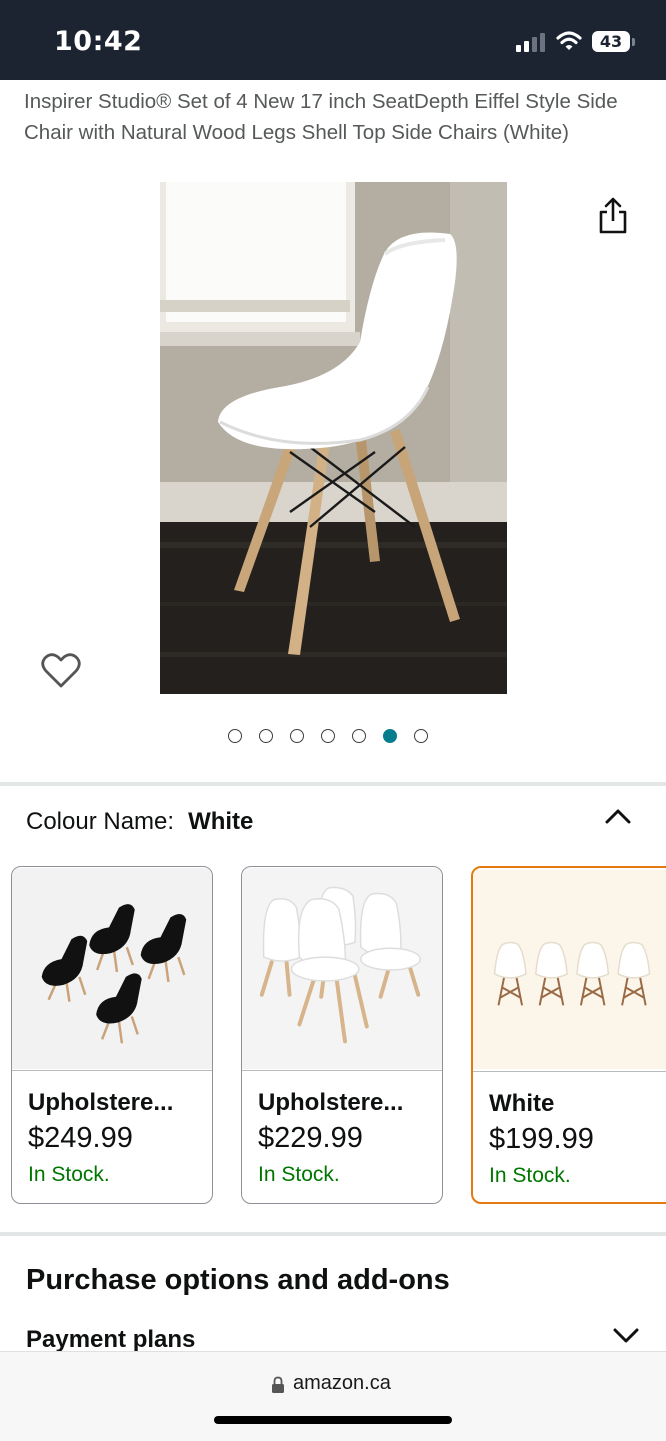  I want to click on colour-name-row: Colour Name: White, so click(139, 822).